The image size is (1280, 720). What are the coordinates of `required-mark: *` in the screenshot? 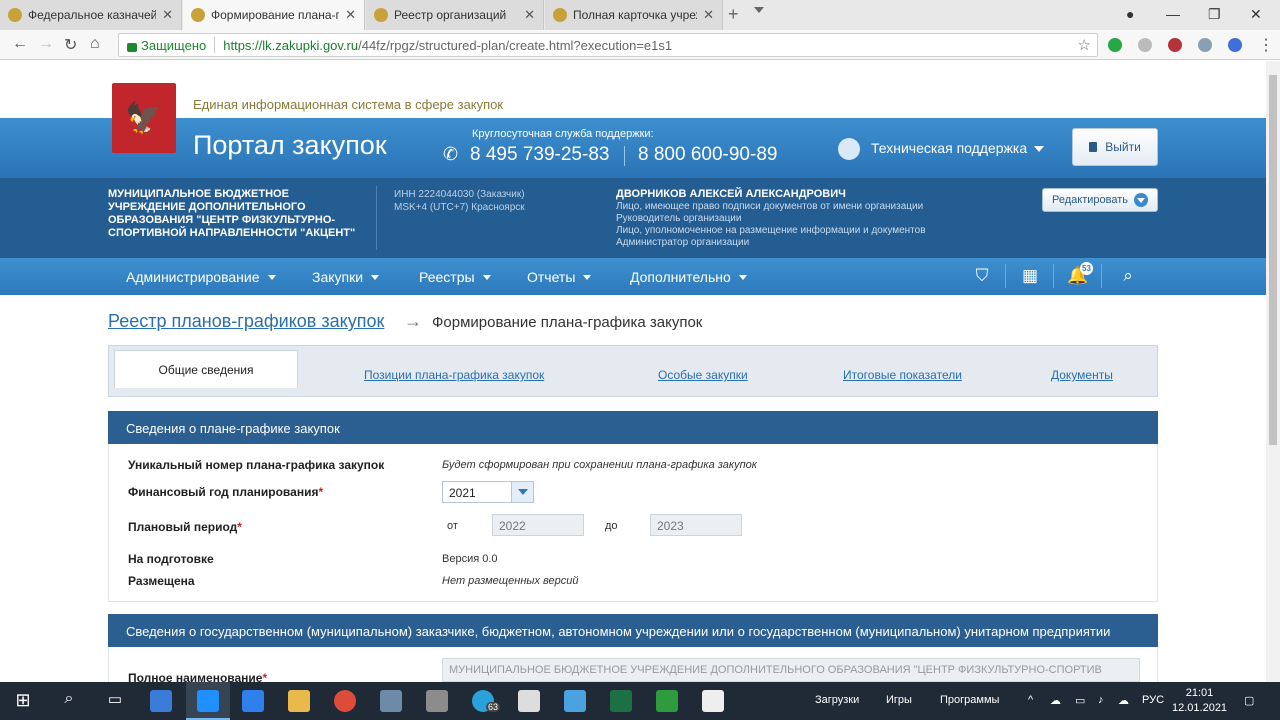 It's located at (321, 492).